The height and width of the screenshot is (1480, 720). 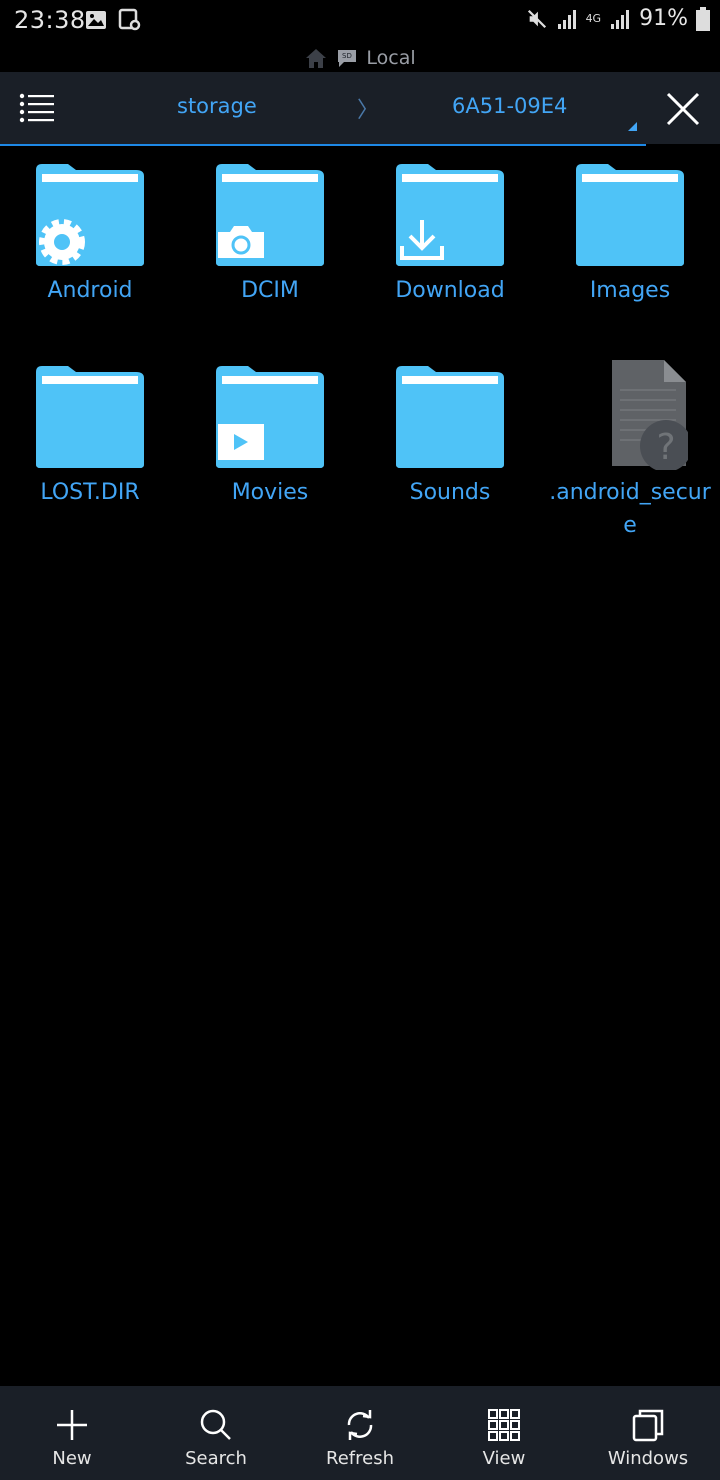 I want to click on file-item-download: Download, so click(x=450, y=232).